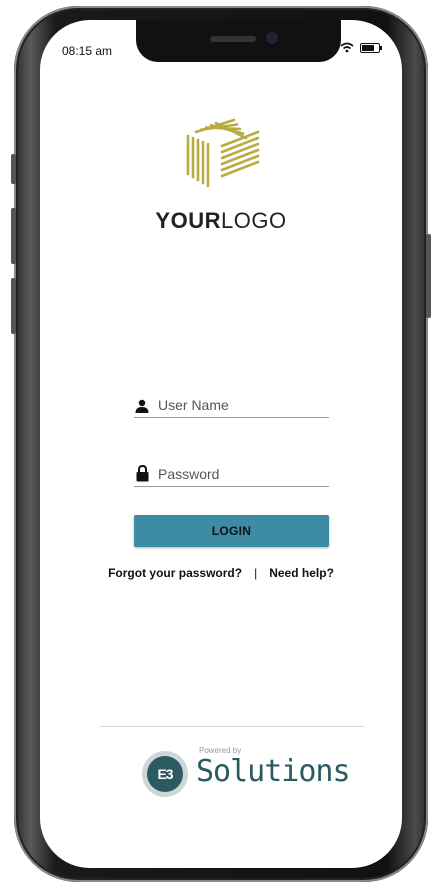 The width and height of the screenshot is (442, 888). What do you see at coordinates (233, 39) in the screenshot?
I see `speaker` at bounding box center [233, 39].